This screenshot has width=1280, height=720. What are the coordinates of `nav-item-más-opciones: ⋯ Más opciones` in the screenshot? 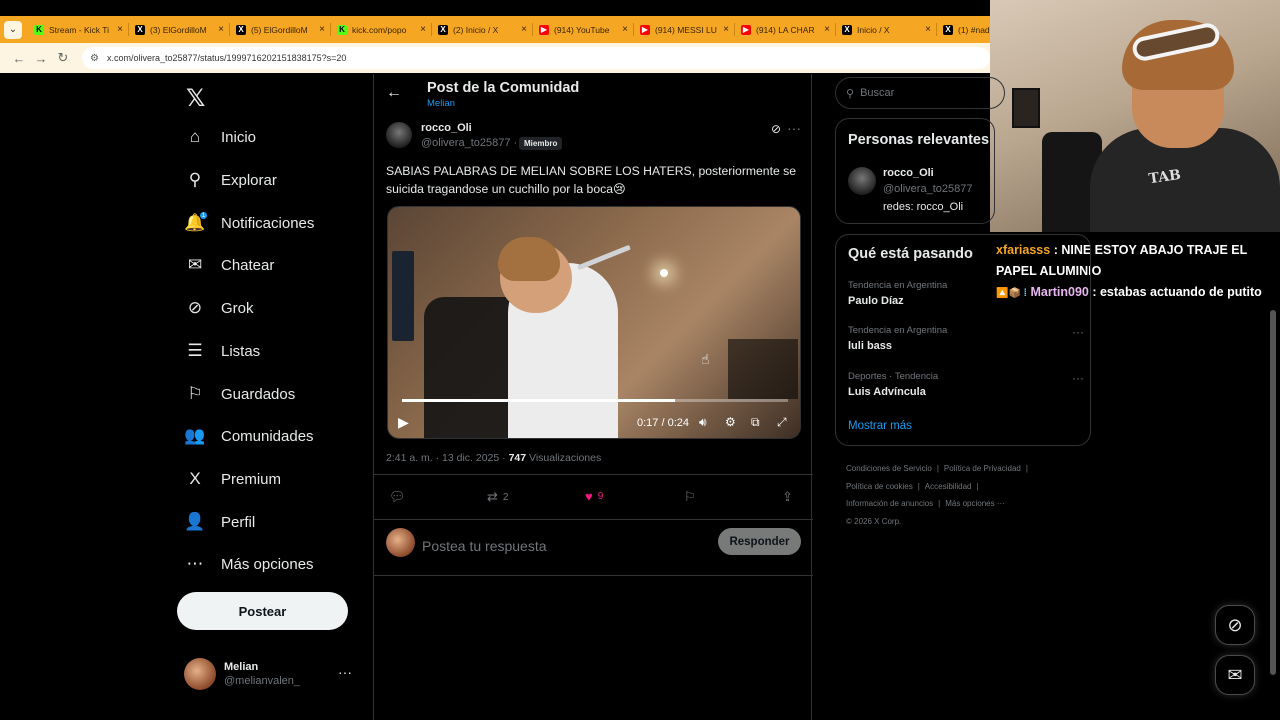 It's located at (249, 564).